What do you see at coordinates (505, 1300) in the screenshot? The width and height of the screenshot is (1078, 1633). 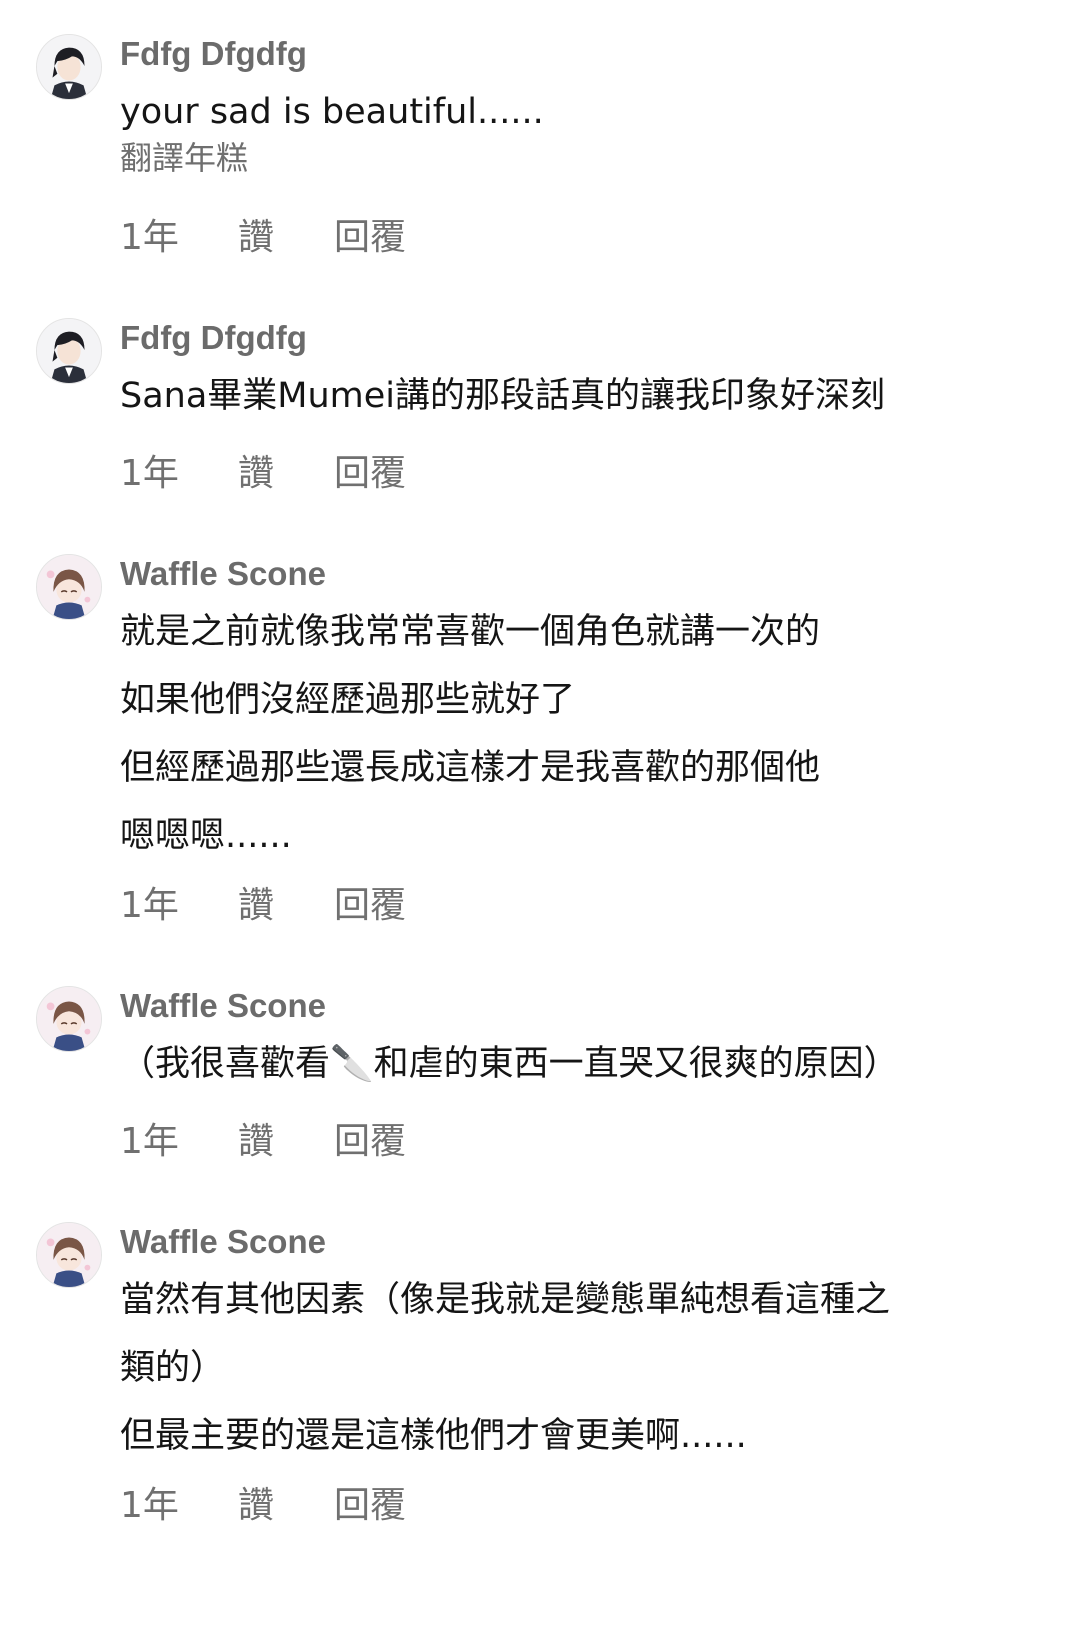 I see `comment-text-line: 當然有其他因素（像是我就是變態單純想看這種之` at bounding box center [505, 1300].